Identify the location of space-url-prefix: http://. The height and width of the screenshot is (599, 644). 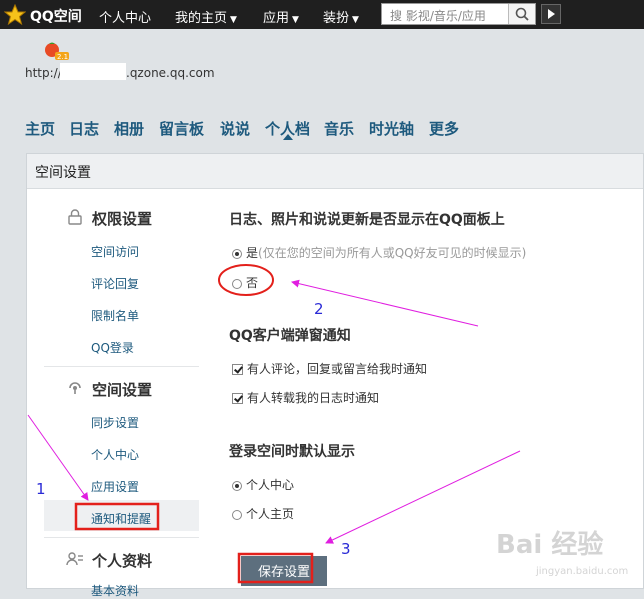
(43, 73).